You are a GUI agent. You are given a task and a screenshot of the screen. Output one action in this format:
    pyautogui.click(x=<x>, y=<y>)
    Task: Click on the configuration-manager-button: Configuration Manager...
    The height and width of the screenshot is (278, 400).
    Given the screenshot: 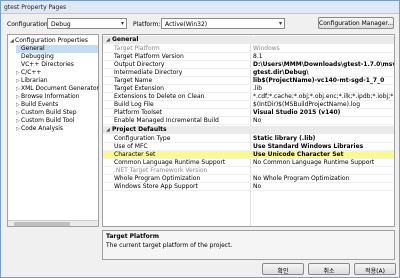 What is the action you would take?
    pyautogui.click(x=356, y=23)
    